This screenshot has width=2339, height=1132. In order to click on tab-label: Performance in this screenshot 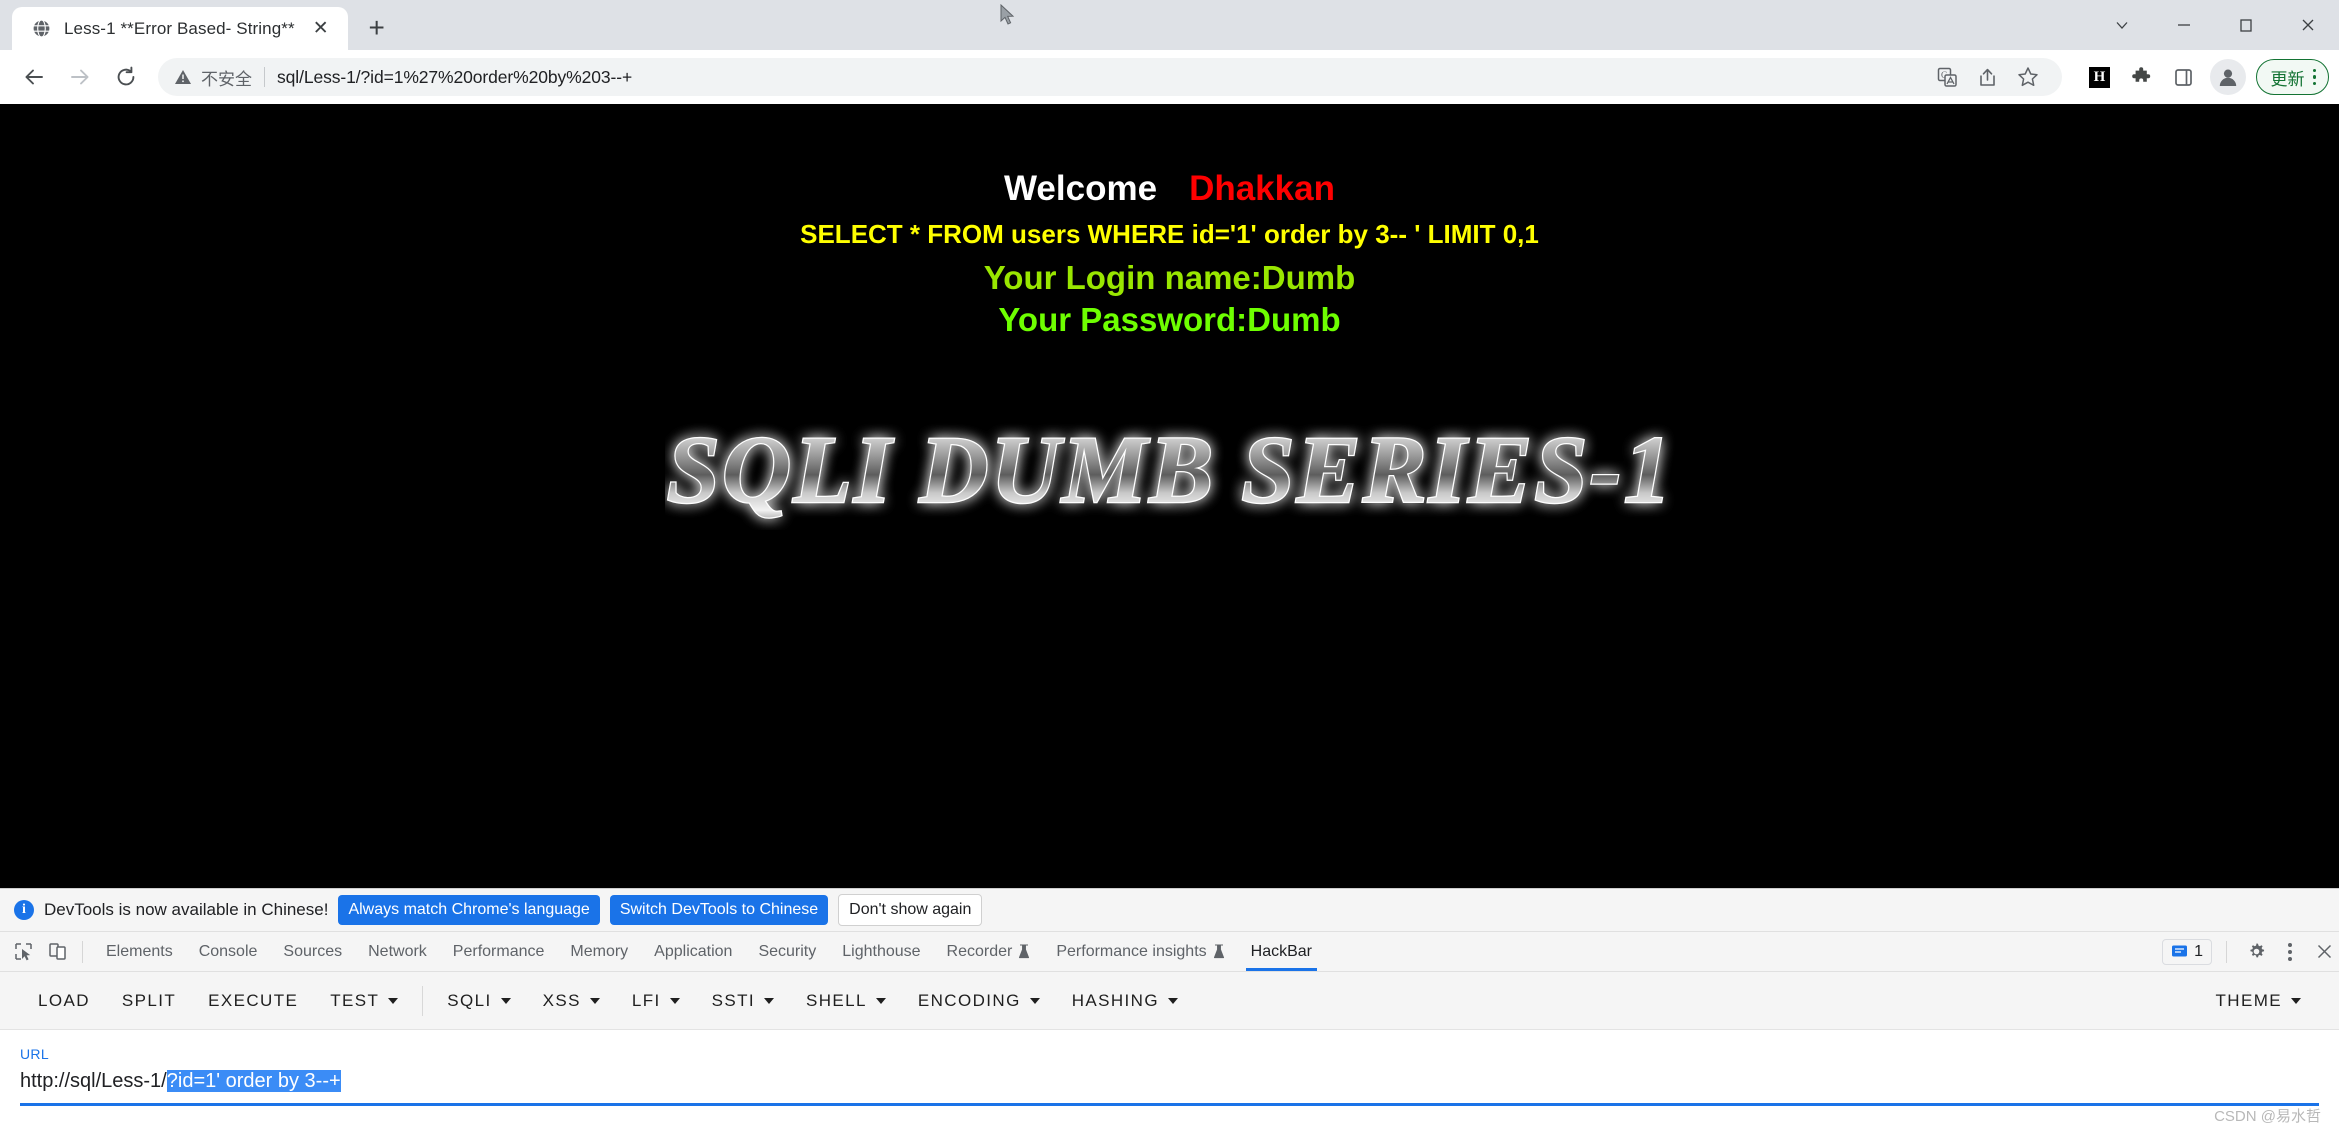, I will do `click(498, 951)`.